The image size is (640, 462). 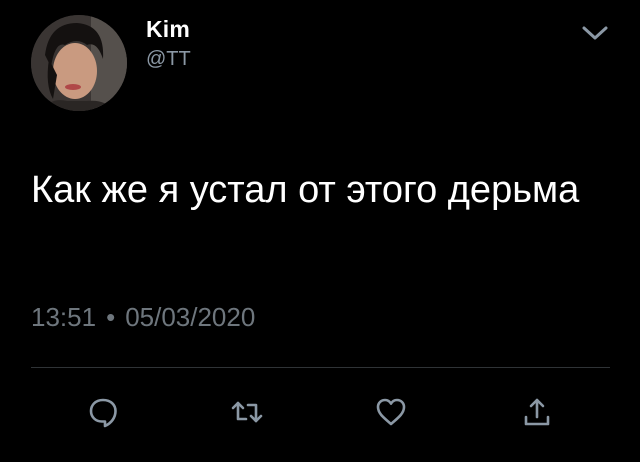 I want to click on tweet-text: Как же я устал от этого дерьма, so click(x=305, y=190).